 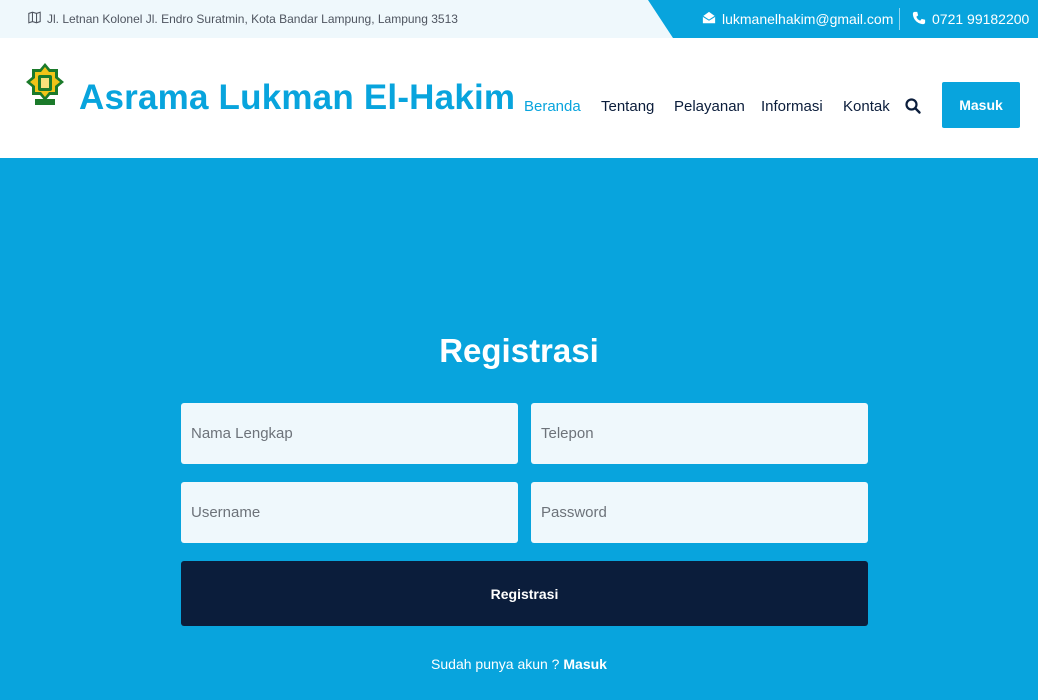 What do you see at coordinates (349, 512) in the screenshot?
I see `username-field` at bounding box center [349, 512].